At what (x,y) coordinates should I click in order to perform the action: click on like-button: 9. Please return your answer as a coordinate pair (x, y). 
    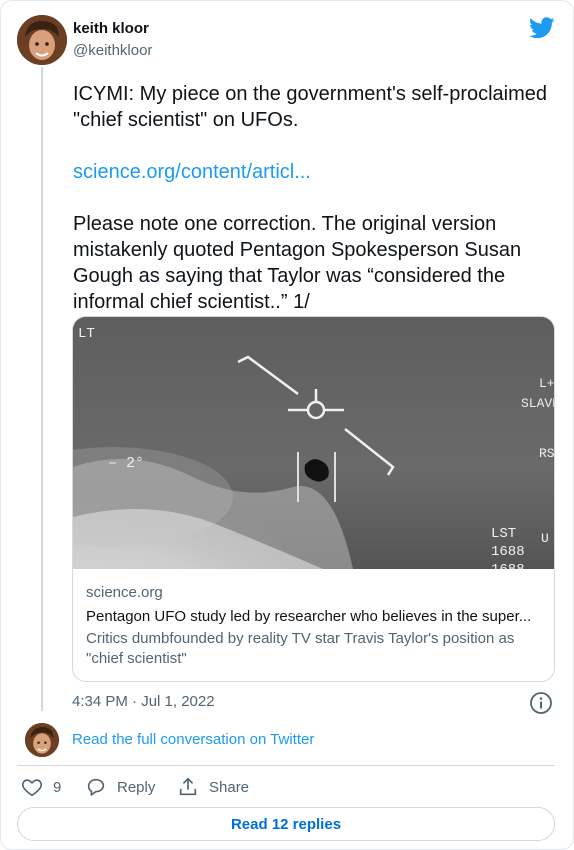
    Looking at the image, I should click on (41, 787).